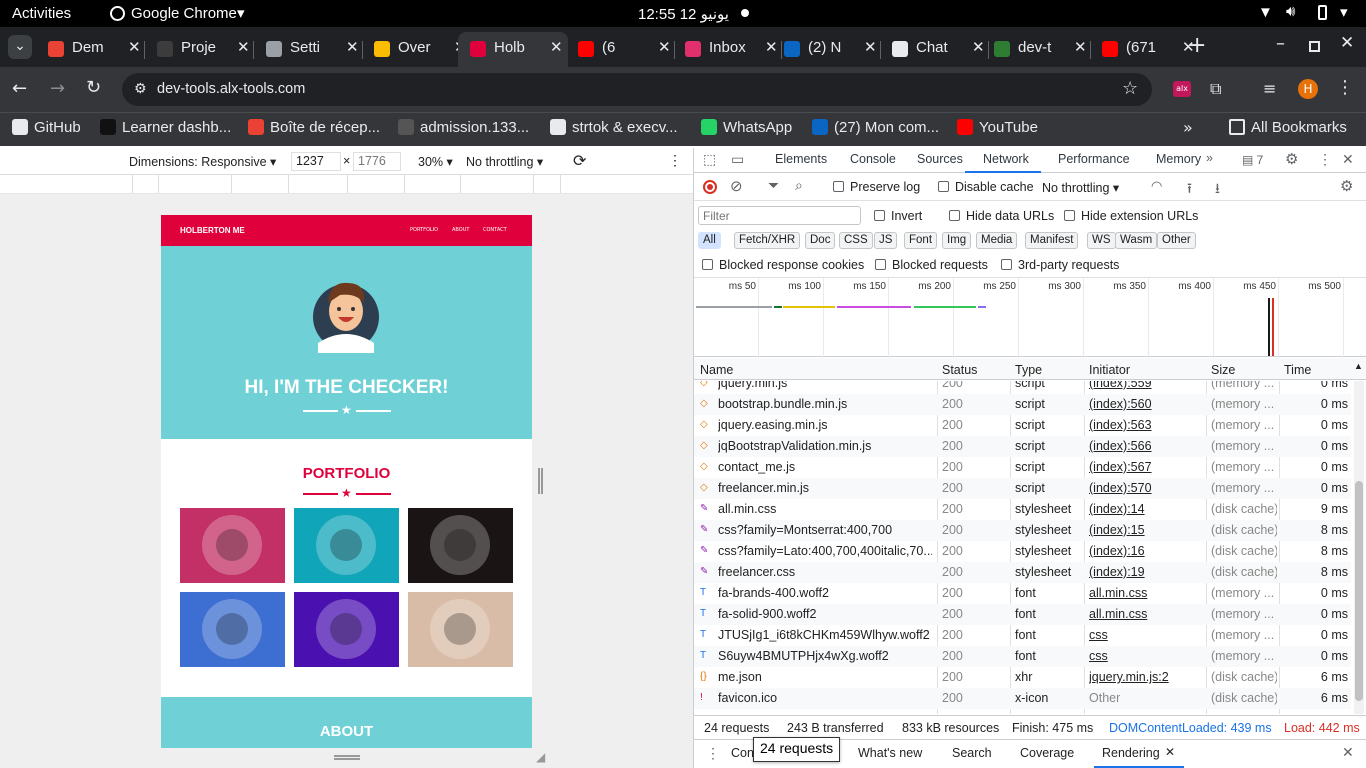  I want to click on resize-handle-bottom, so click(347, 757).